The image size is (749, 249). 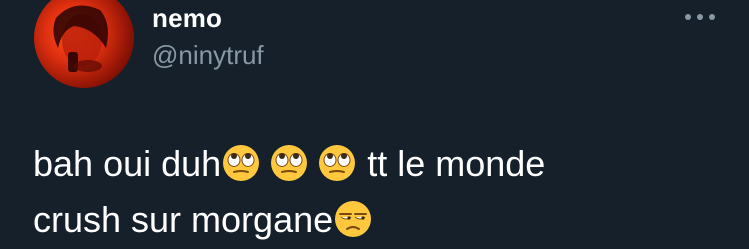 I want to click on more-dots-icon, so click(x=700, y=17).